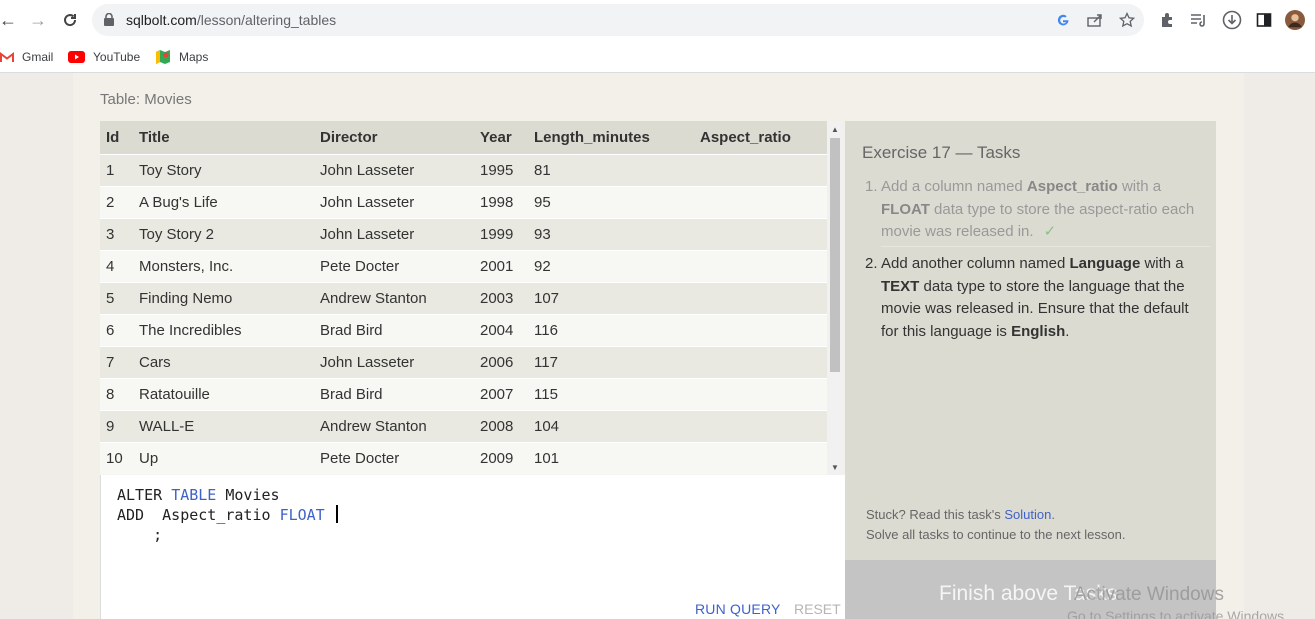 The width and height of the screenshot is (1315, 619). Describe the element at coordinates (501, 361) in the screenshot. I see `table-cell: 2006` at that location.